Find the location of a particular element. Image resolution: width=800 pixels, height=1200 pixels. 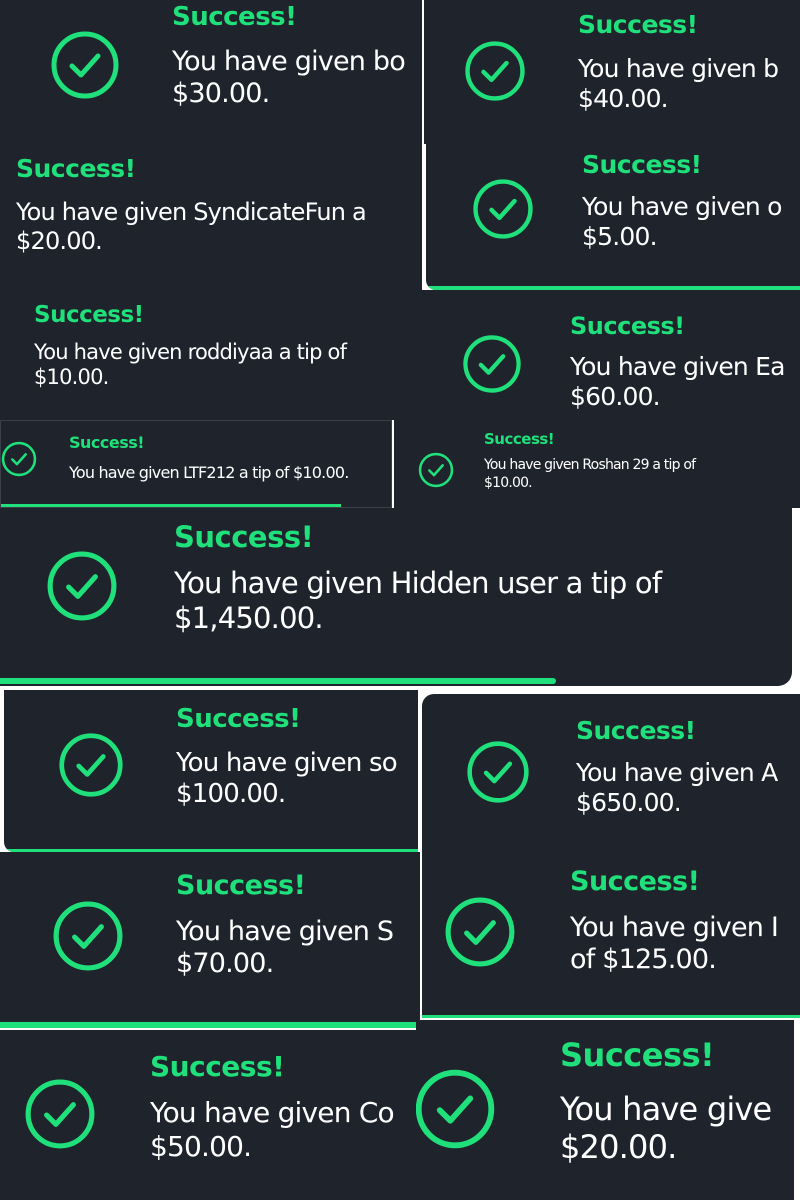

toast-message: You have give $20.00. is located at coordinates (666, 1128).